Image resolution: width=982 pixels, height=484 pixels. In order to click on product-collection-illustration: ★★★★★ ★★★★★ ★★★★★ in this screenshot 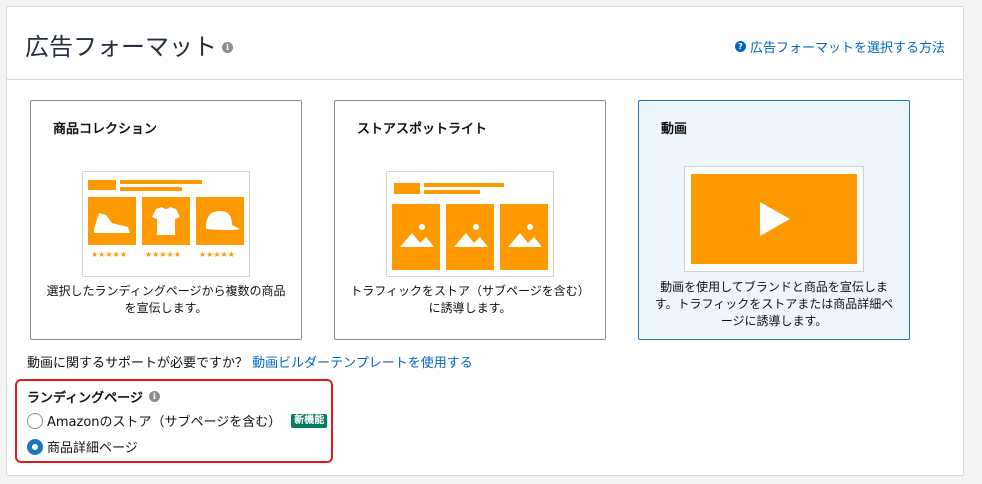, I will do `click(166, 224)`.